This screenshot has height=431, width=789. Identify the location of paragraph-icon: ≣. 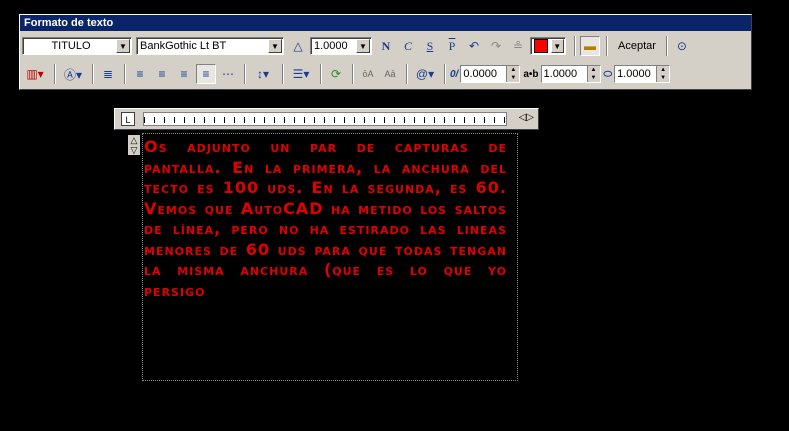
(108, 74).